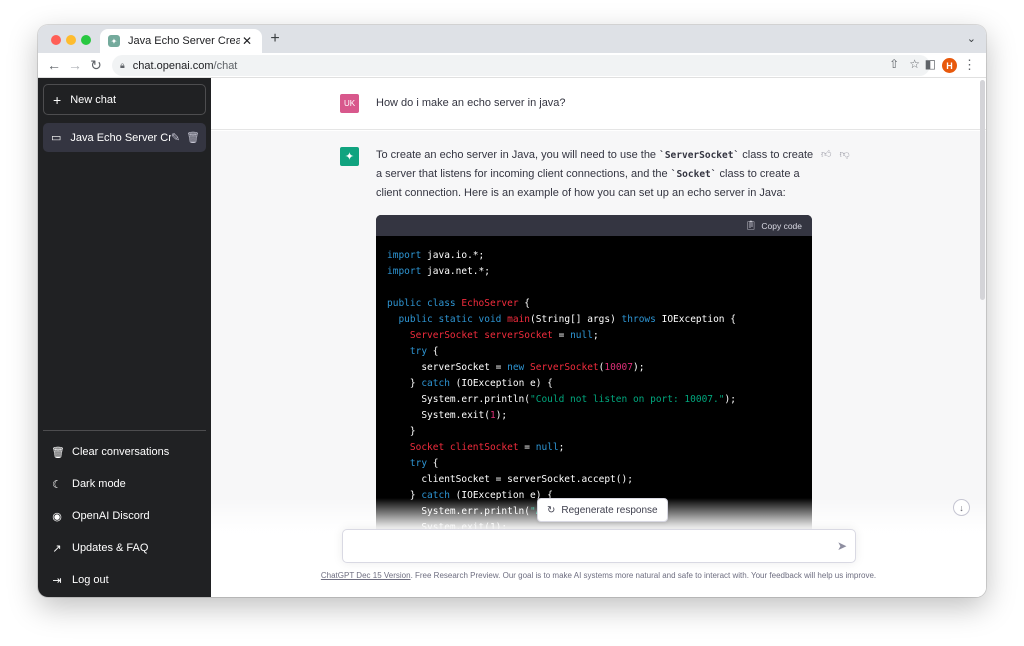 This screenshot has width=1024, height=646. Describe the element at coordinates (75, 65) in the screenshot. I see `forward-arrow-icon: →` at that location.